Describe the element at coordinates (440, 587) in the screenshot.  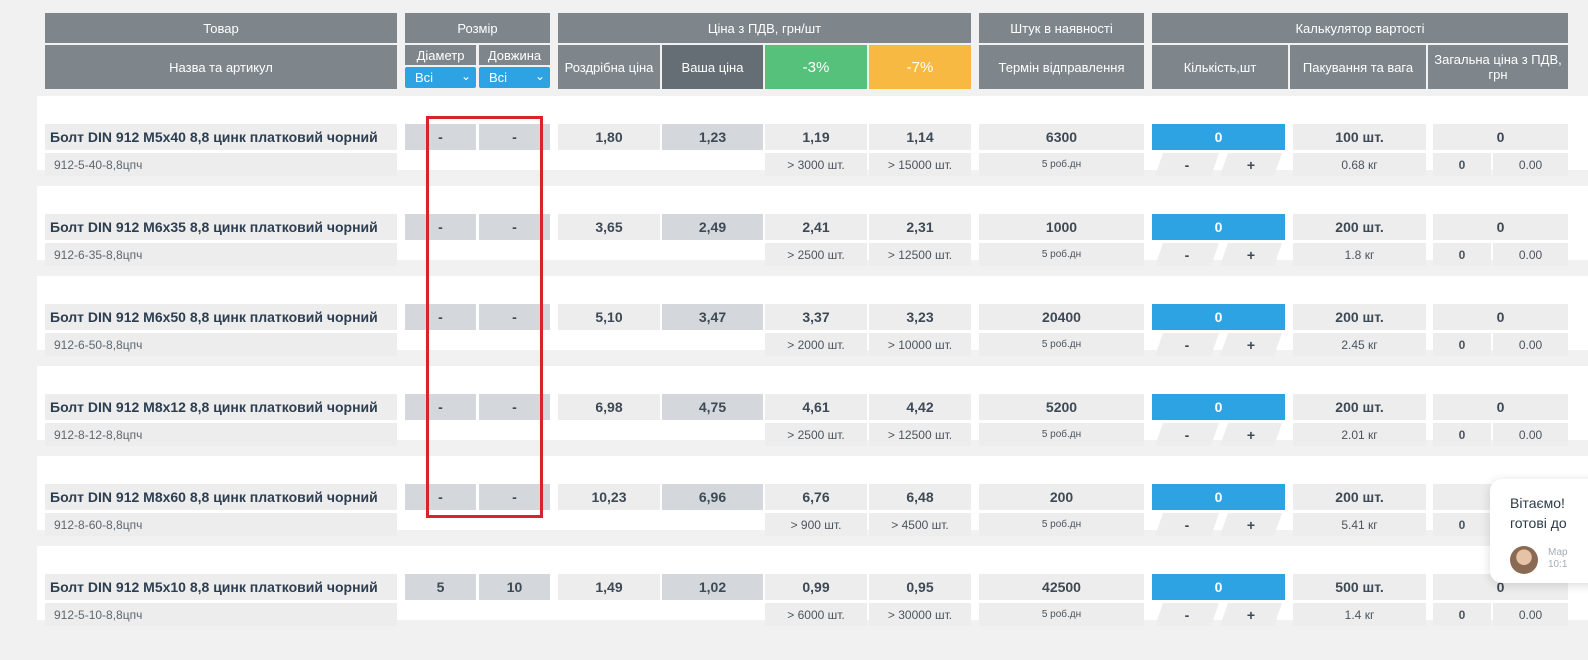
I see `diameter-value: 5` at that location.